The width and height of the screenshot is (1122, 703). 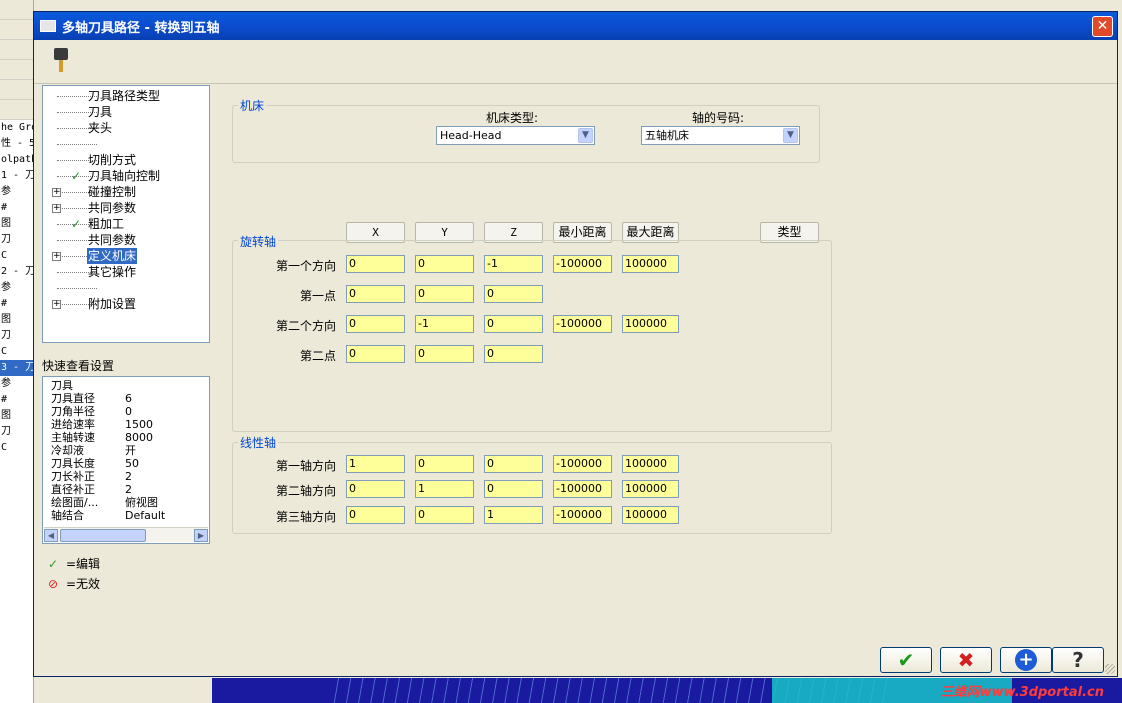 I want to click on tree-connector, so click(x=77, y=144).